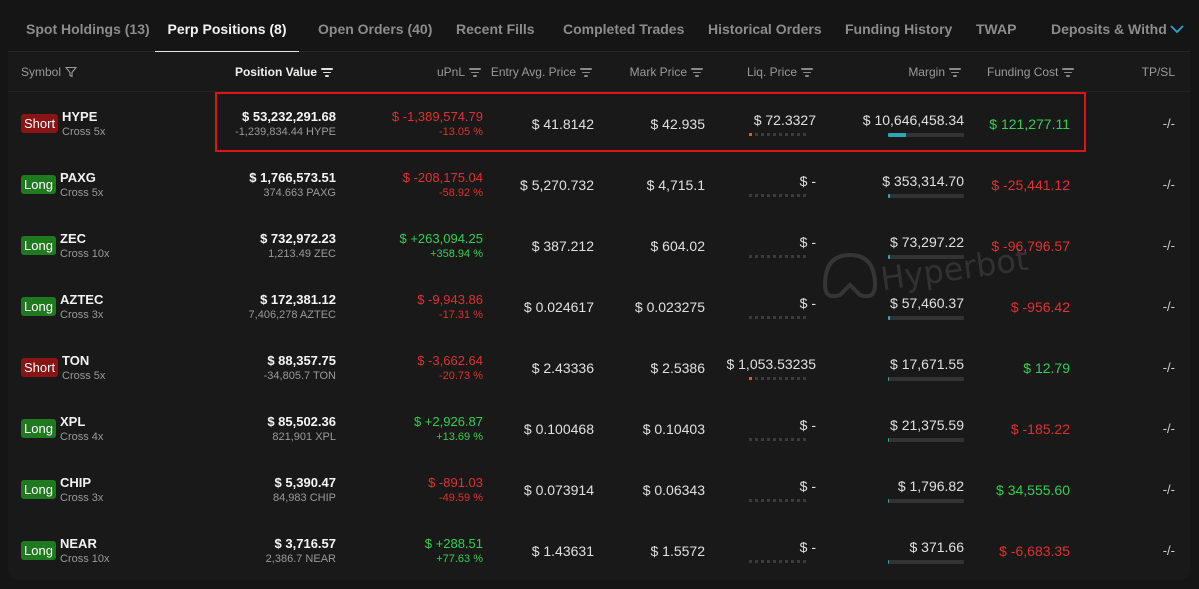 The image size is (1199, 589). Describe the element at coordinates (650, 122) in the screenshot. I see `highlight-box` at that location.